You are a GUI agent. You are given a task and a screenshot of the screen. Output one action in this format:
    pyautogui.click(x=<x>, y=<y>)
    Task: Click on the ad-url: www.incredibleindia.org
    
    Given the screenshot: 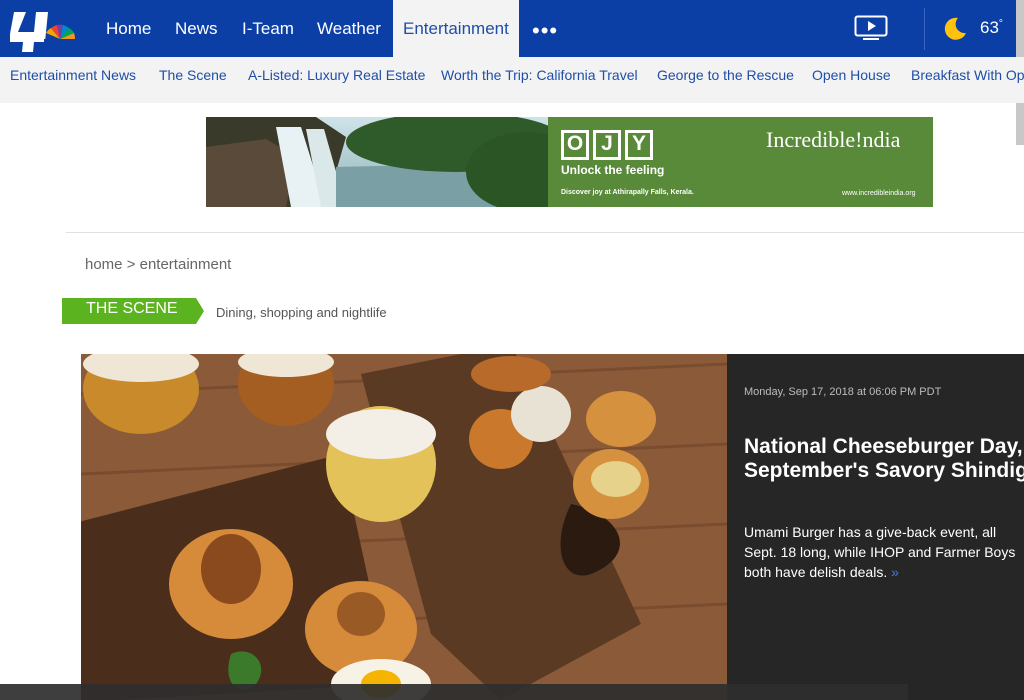 What is the action you would take?
    pyautogui.click(x=879, y=193)
    